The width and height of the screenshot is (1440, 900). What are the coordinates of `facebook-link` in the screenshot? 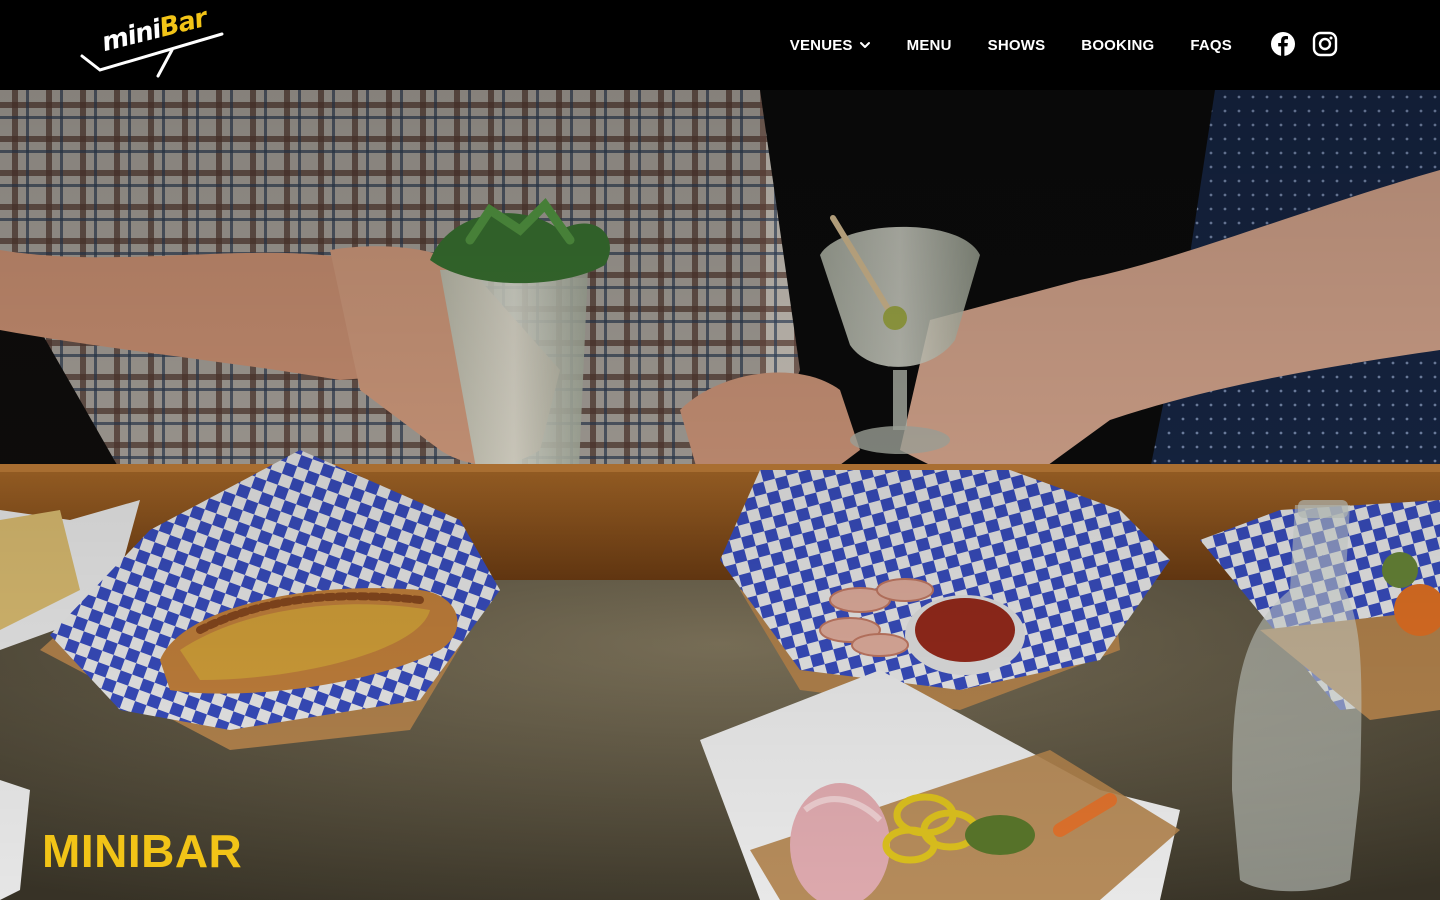 It's located at (1283, 44).